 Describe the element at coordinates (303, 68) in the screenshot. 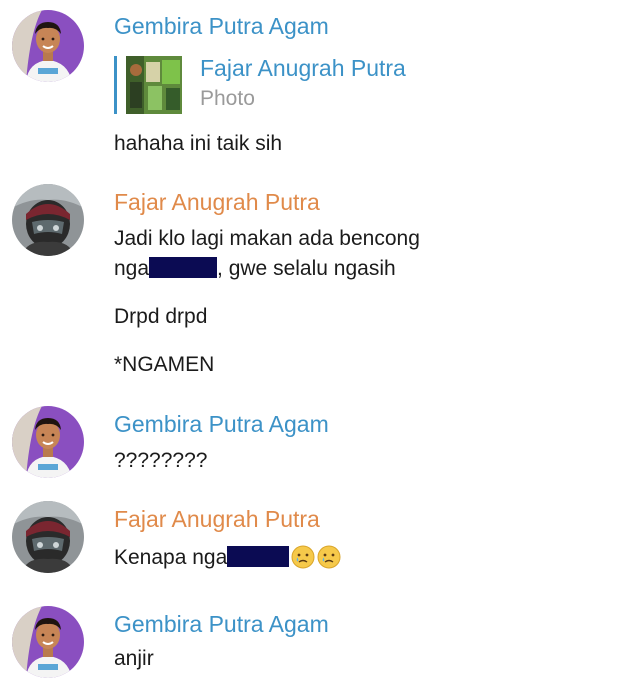

I see `reply-sender-name: Fajar Anugrah Putra` at that location.